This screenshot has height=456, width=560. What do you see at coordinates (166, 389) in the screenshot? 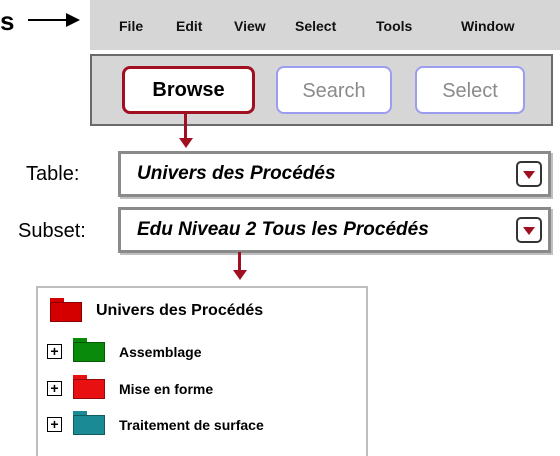
I see `tree-item-mise-en-forme: Mise en forme` at bounding box center [166, 389].